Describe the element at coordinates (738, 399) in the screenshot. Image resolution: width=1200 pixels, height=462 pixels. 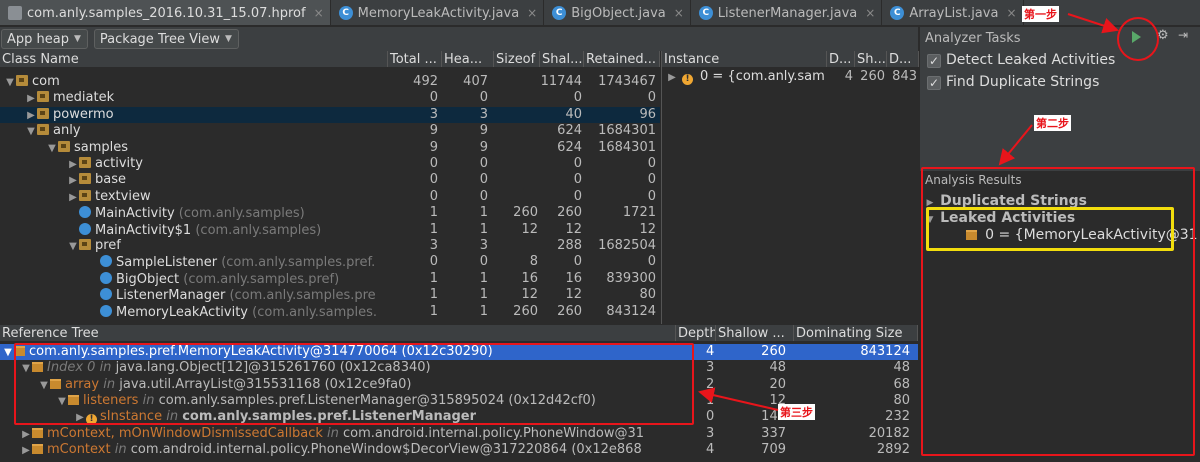
I see `arrow-step3` at that location.